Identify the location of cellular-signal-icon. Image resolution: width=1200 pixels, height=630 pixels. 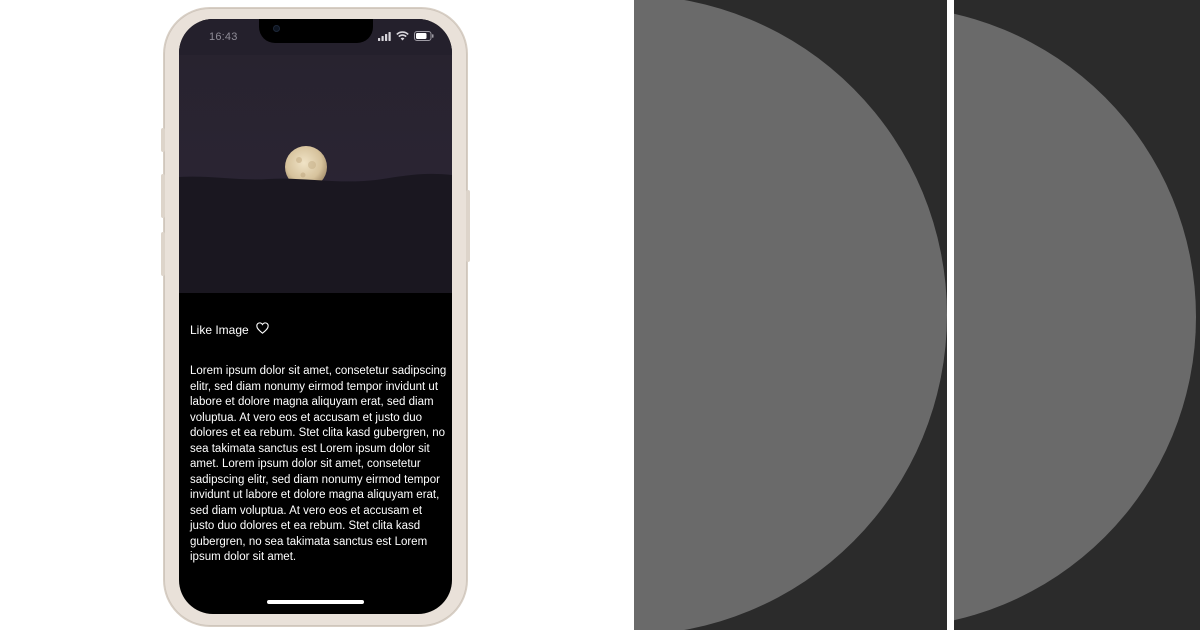
(384, 37).